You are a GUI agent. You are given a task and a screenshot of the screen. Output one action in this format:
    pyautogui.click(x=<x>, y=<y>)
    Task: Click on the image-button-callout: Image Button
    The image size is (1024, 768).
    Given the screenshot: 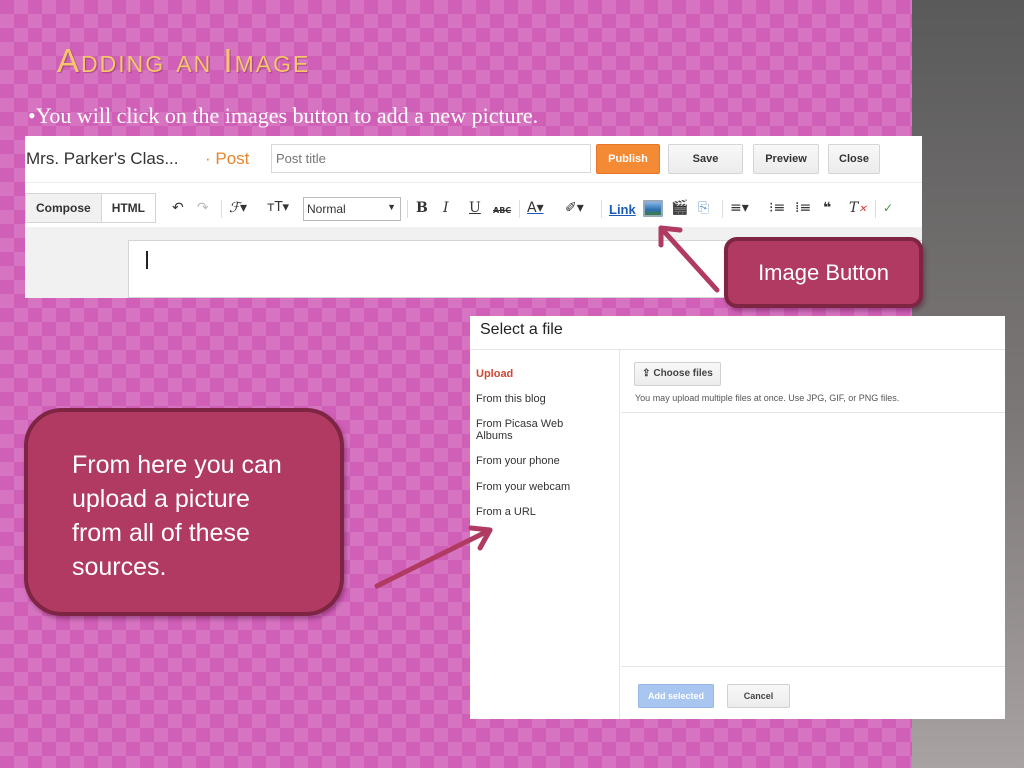 What is the action you would take?
    pyautogui.click(x=823, y=272)
    